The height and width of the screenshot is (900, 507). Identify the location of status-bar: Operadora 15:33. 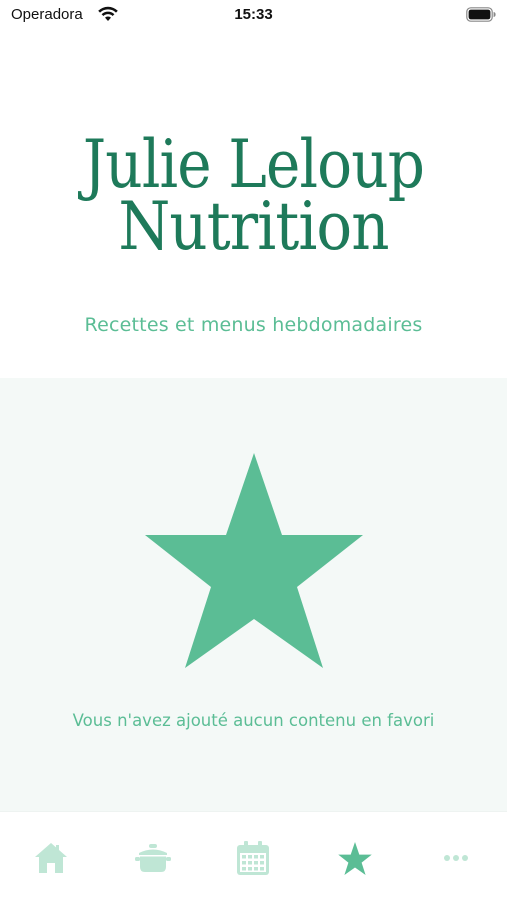
(253, 16).